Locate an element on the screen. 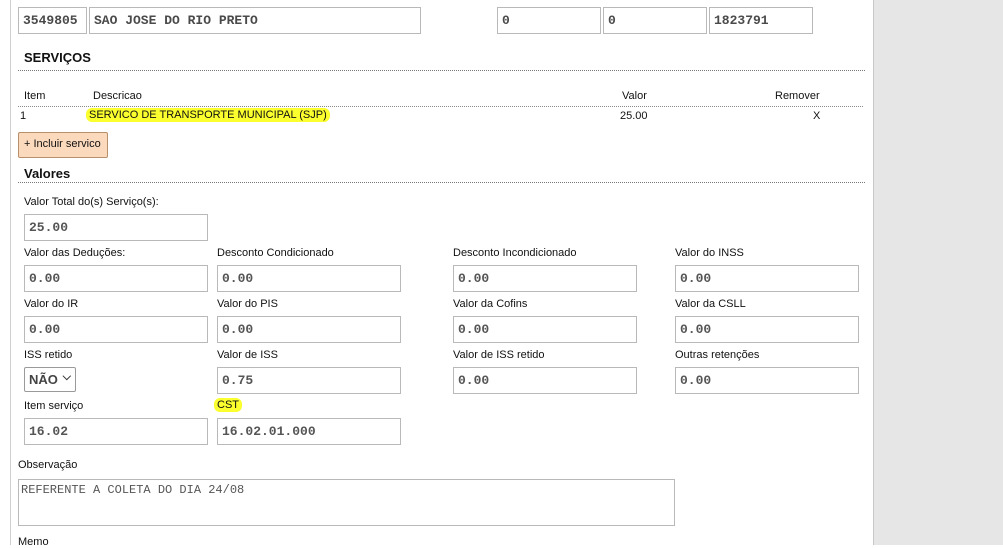  desconto-condicionado-label: Desconto Condicionado is located at coordinates (275, 253).